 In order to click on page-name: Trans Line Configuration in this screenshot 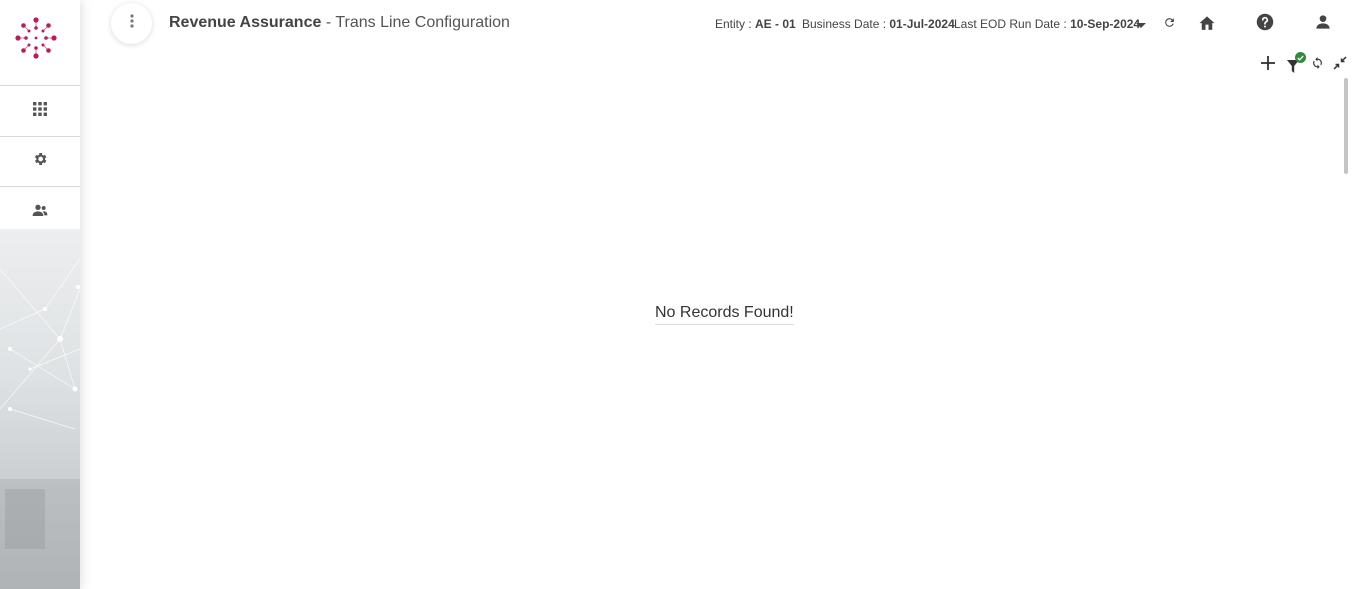, I will do `click(422, 22)`.